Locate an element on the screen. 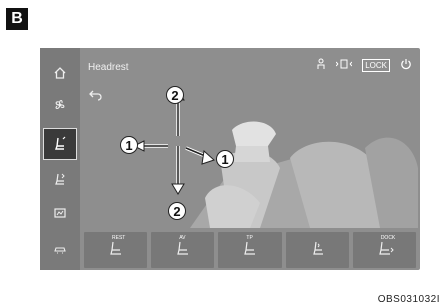  dock-button: DOCK is located at coordinates (384, 250).